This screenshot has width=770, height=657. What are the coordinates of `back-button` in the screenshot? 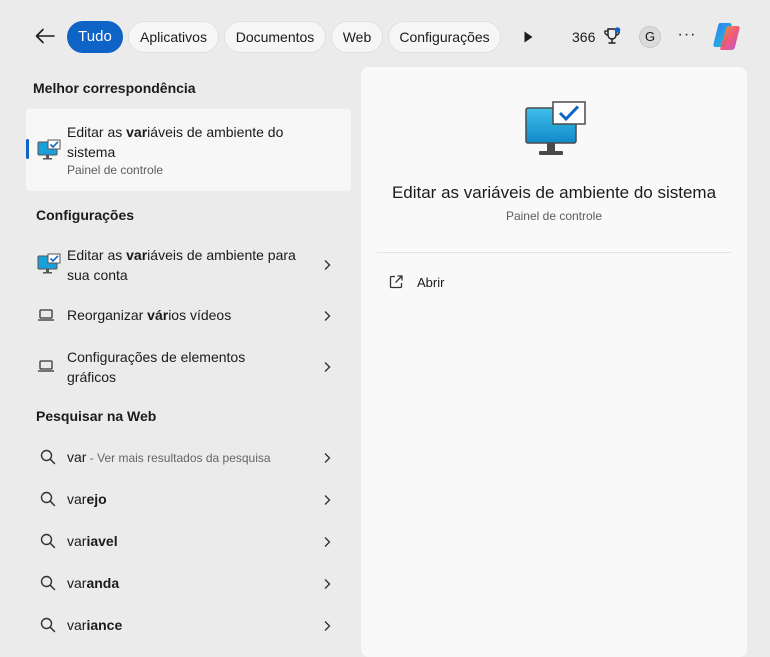 It's located at (45, 36).